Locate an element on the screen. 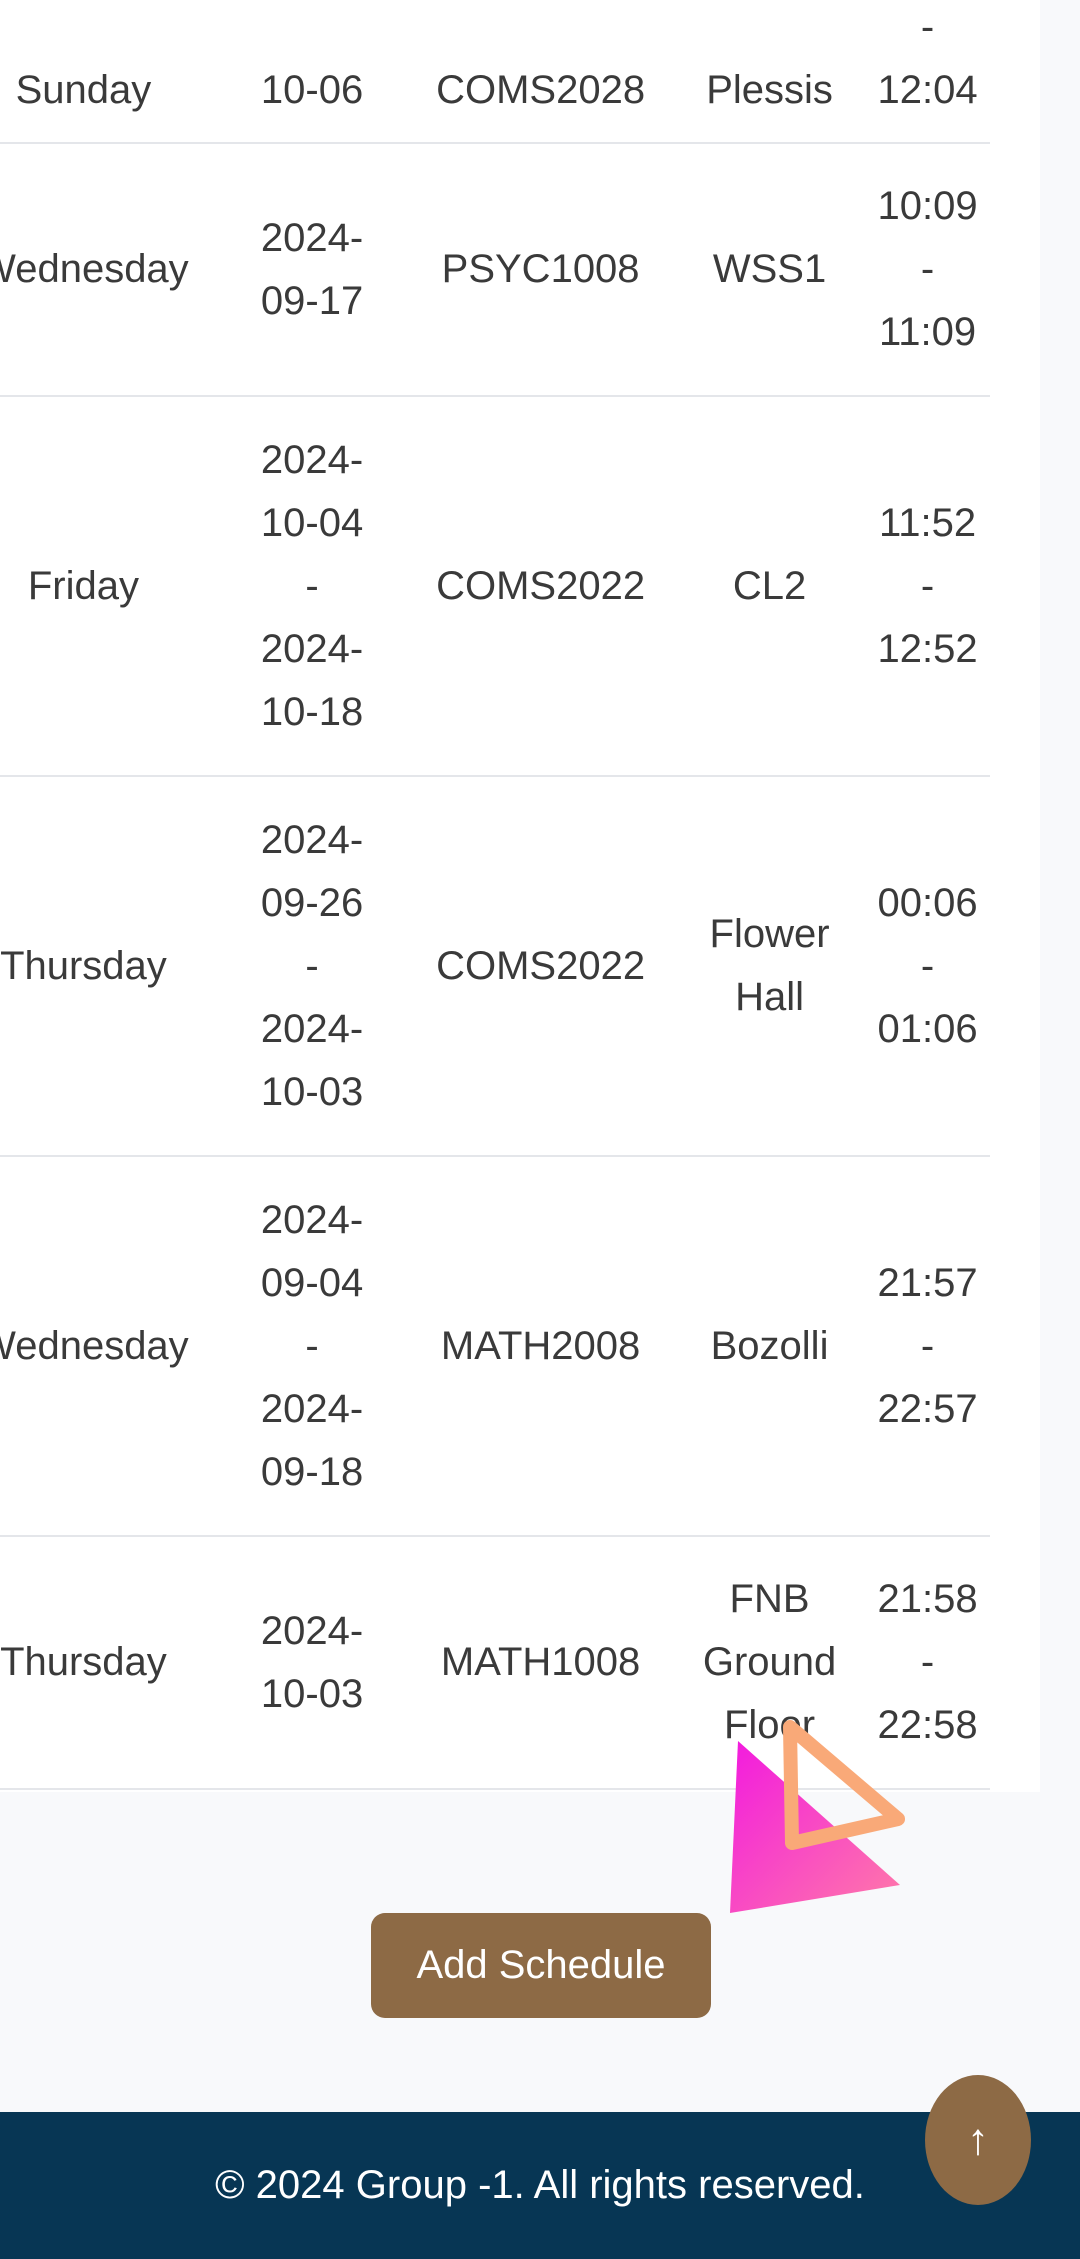  time-cell: 11:52 - 12:52 is located at coordinates (927, 586).